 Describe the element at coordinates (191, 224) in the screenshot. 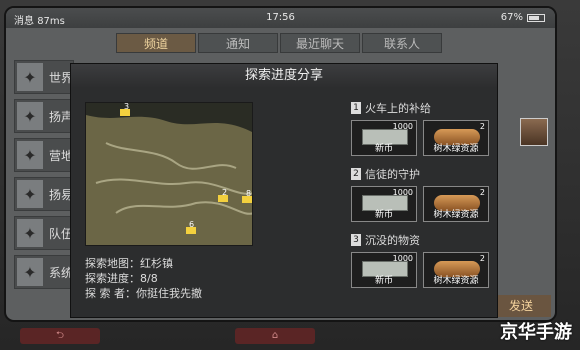

I see `svg-text: 6` at that location.